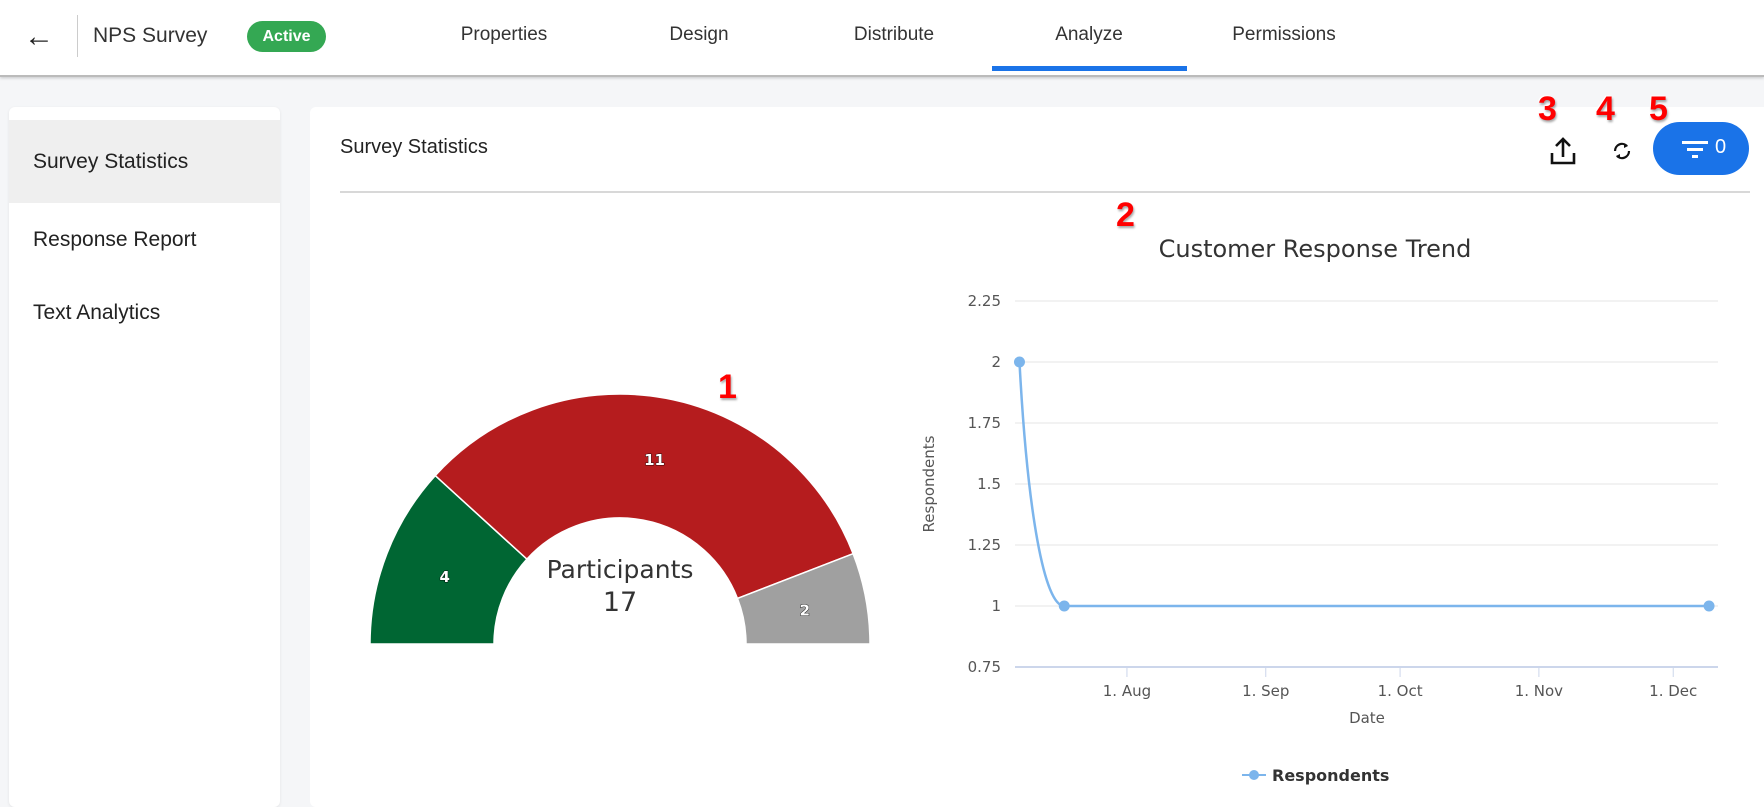 The image size is (1764, 807). I want to click on x-tick-label: 1. Dec, so click(1673, 691).